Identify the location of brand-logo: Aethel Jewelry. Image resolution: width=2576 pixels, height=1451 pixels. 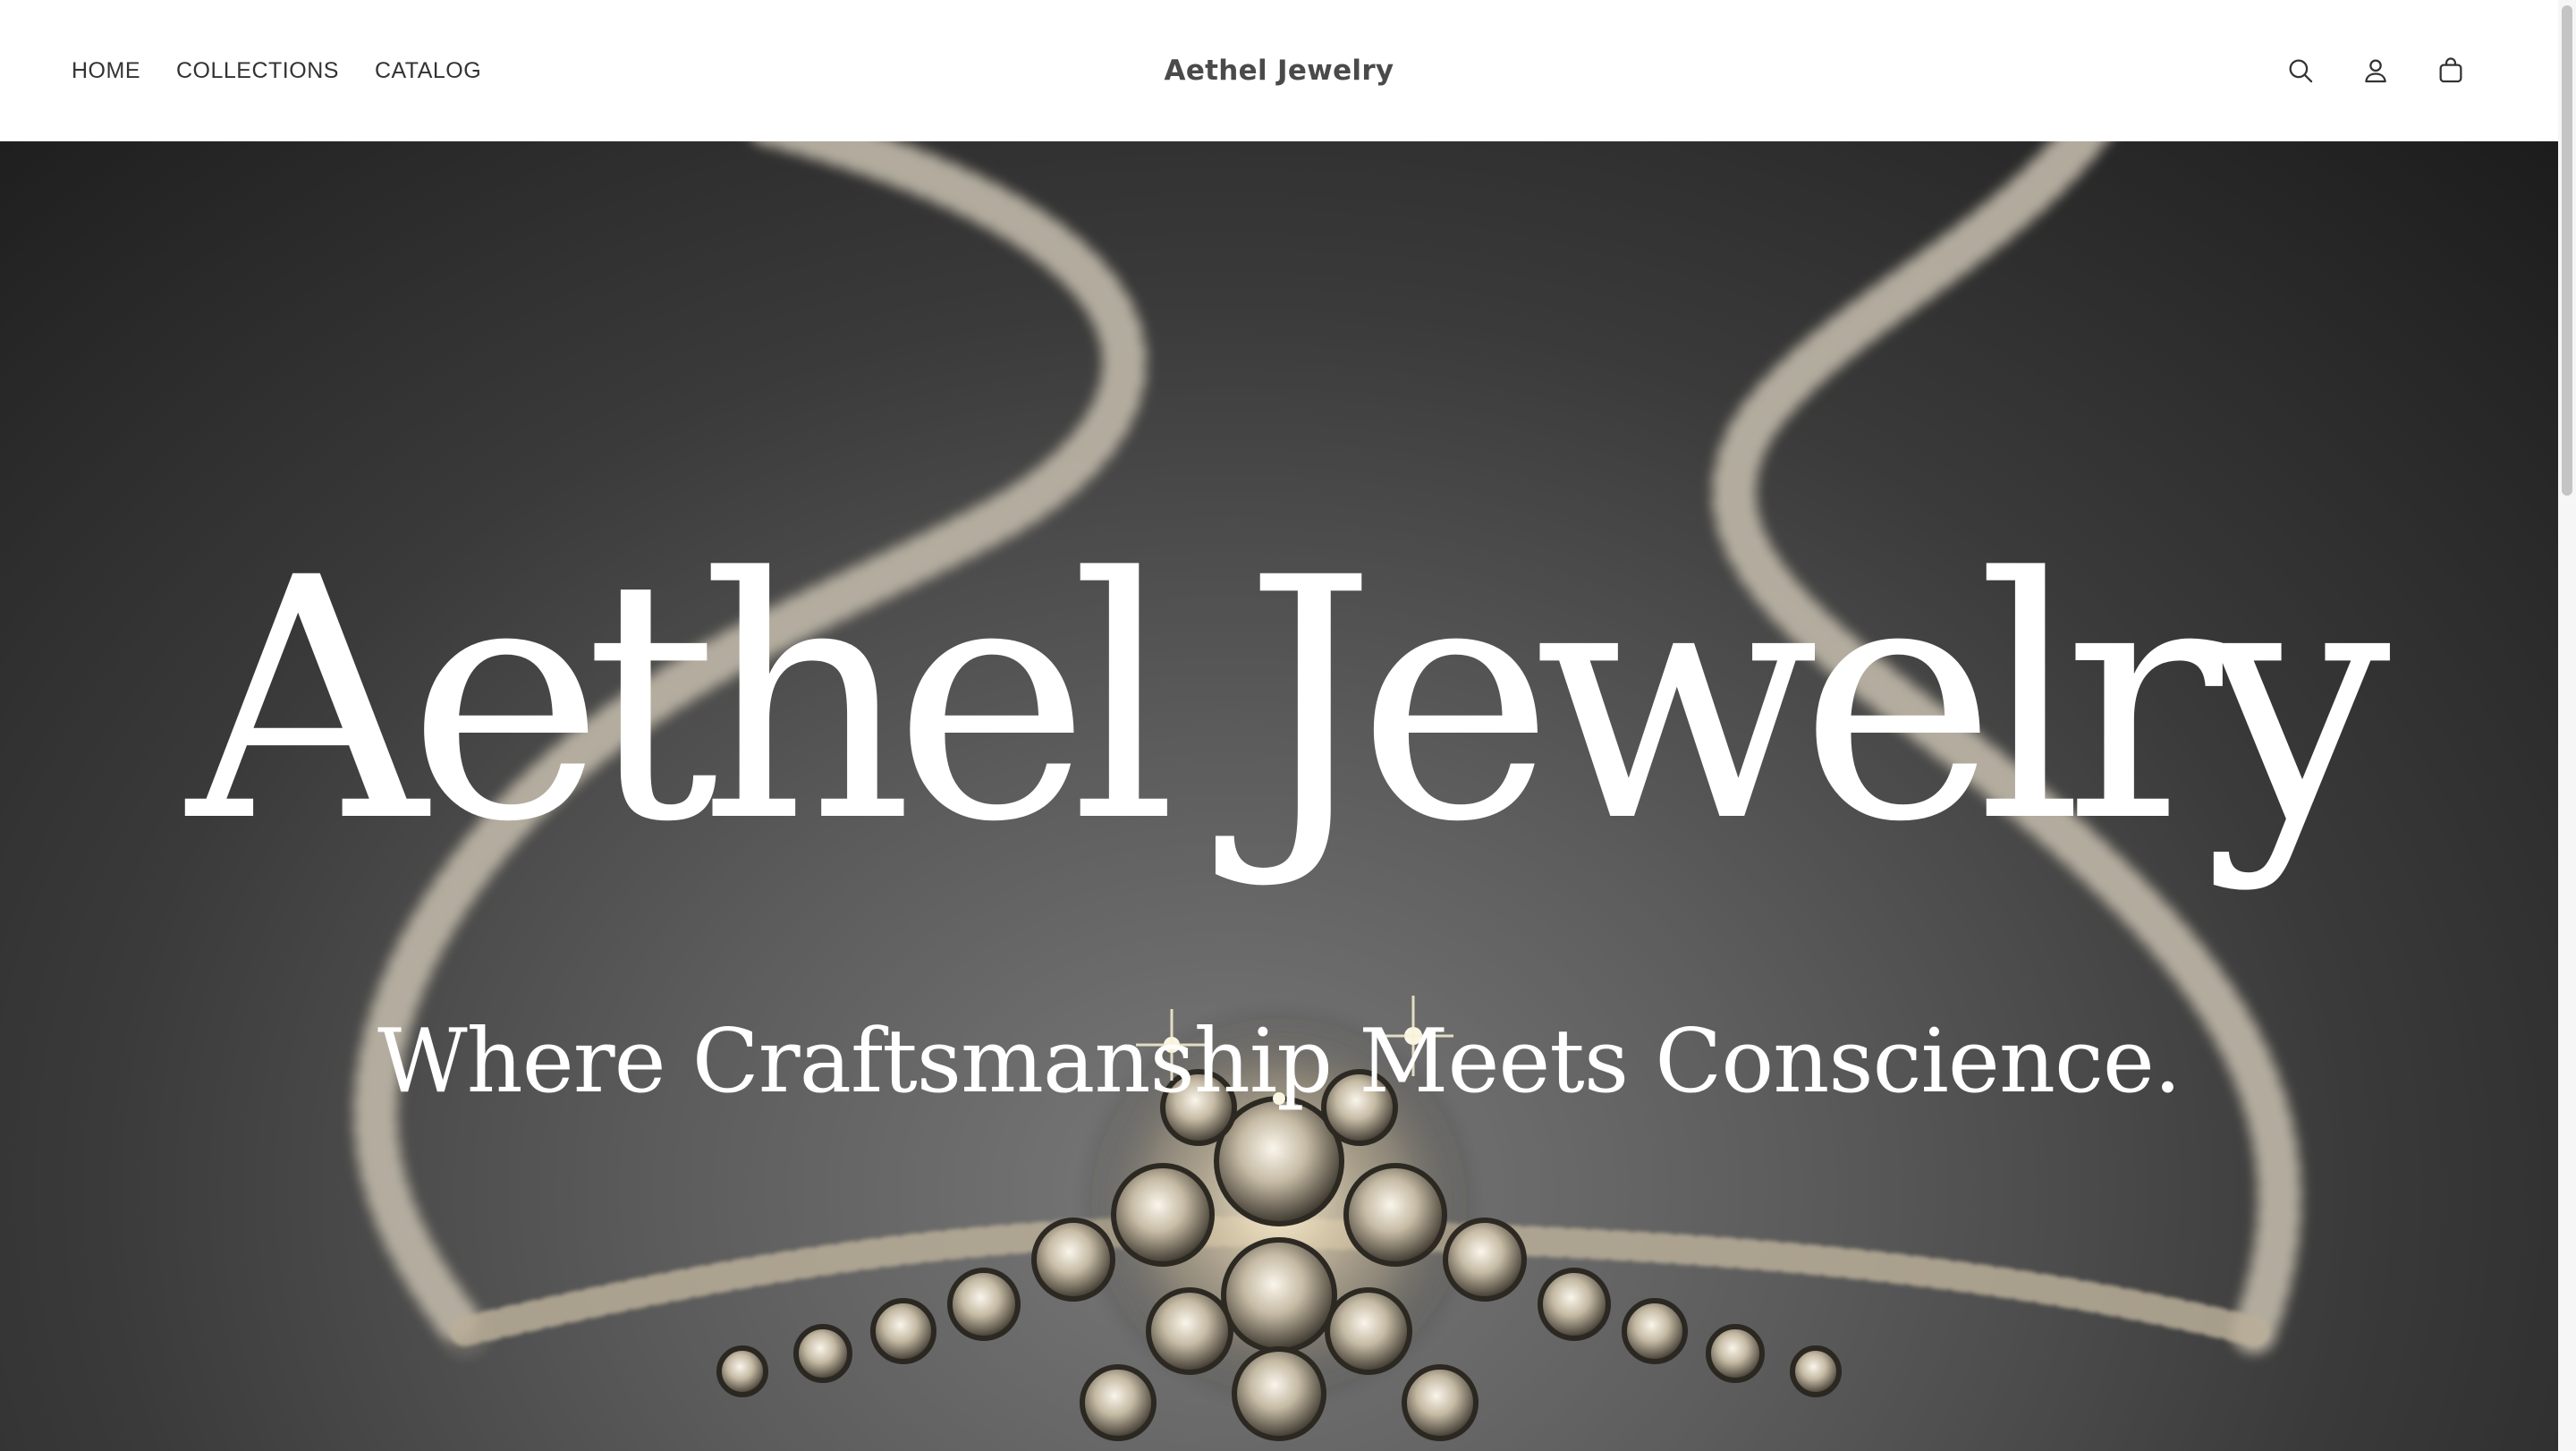
(1279, 71).